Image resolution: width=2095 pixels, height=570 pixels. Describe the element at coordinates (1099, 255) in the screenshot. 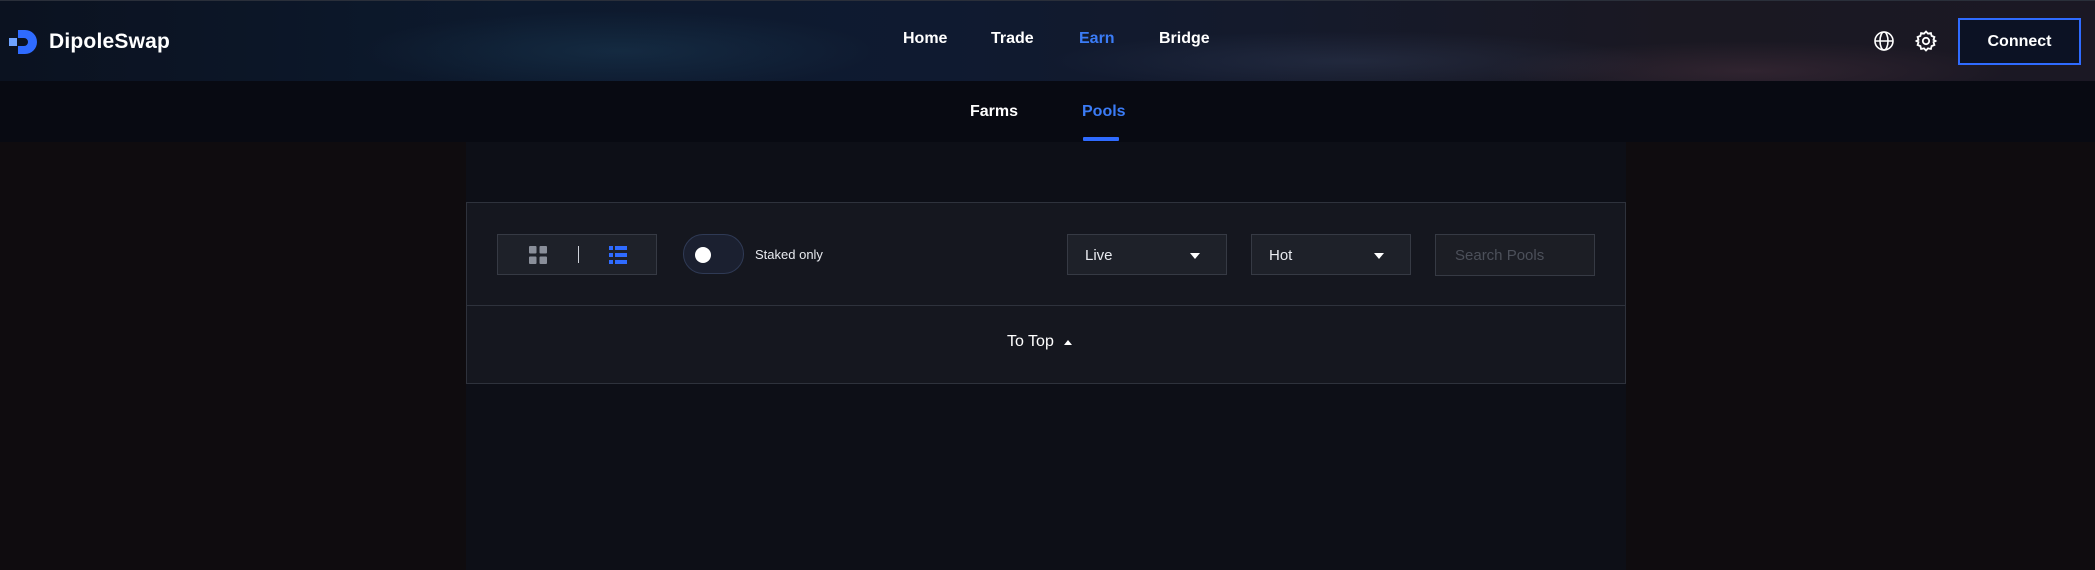

I see `status-select-value: Live` at that location.